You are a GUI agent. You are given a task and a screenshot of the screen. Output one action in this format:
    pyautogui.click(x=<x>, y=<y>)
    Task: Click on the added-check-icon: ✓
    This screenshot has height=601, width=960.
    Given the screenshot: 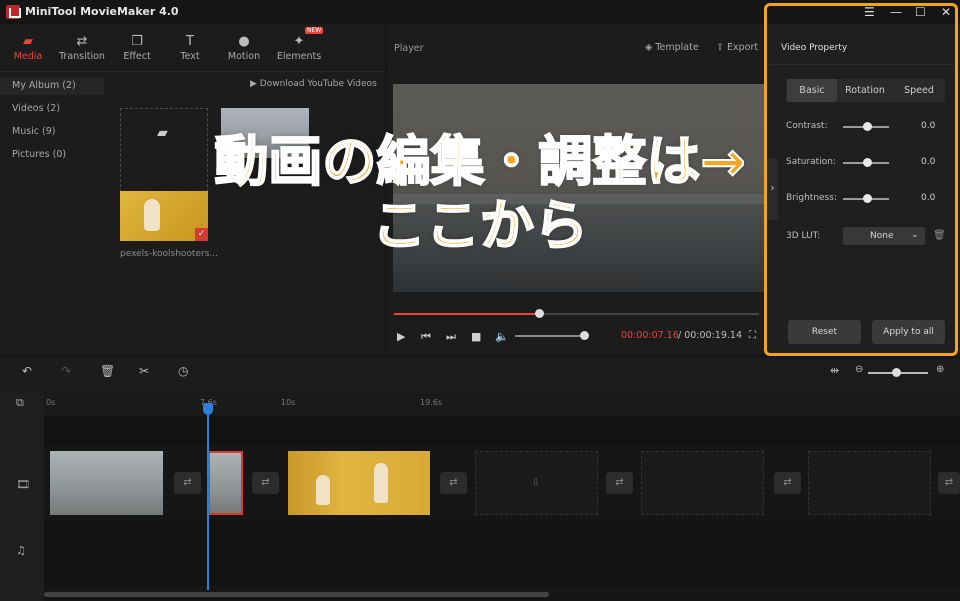 What is the action you would take?
    pyautogui.click(x=201, y=234)
    